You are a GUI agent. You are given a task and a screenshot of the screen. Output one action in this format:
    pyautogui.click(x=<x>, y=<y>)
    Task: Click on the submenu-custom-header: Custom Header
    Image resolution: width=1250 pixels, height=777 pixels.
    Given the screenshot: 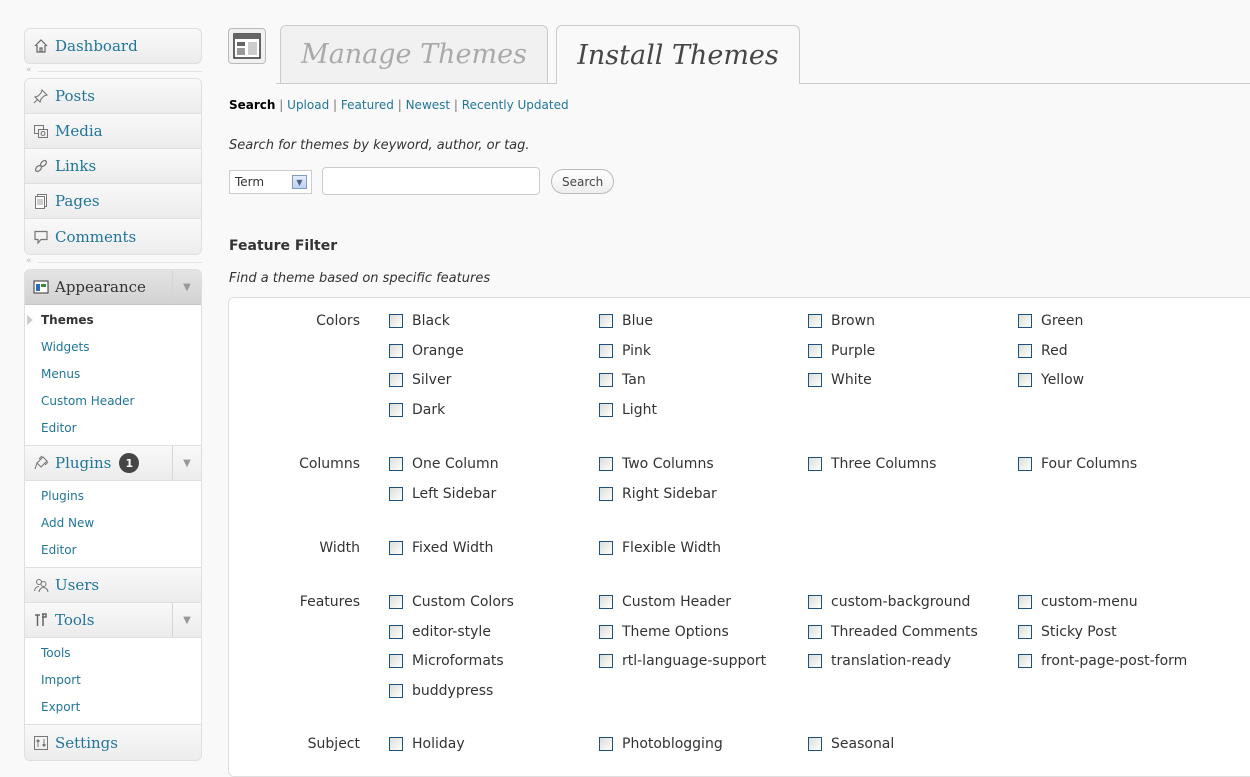 What is the action you would take?
    pyautogui.click(x=113, y=401)
    